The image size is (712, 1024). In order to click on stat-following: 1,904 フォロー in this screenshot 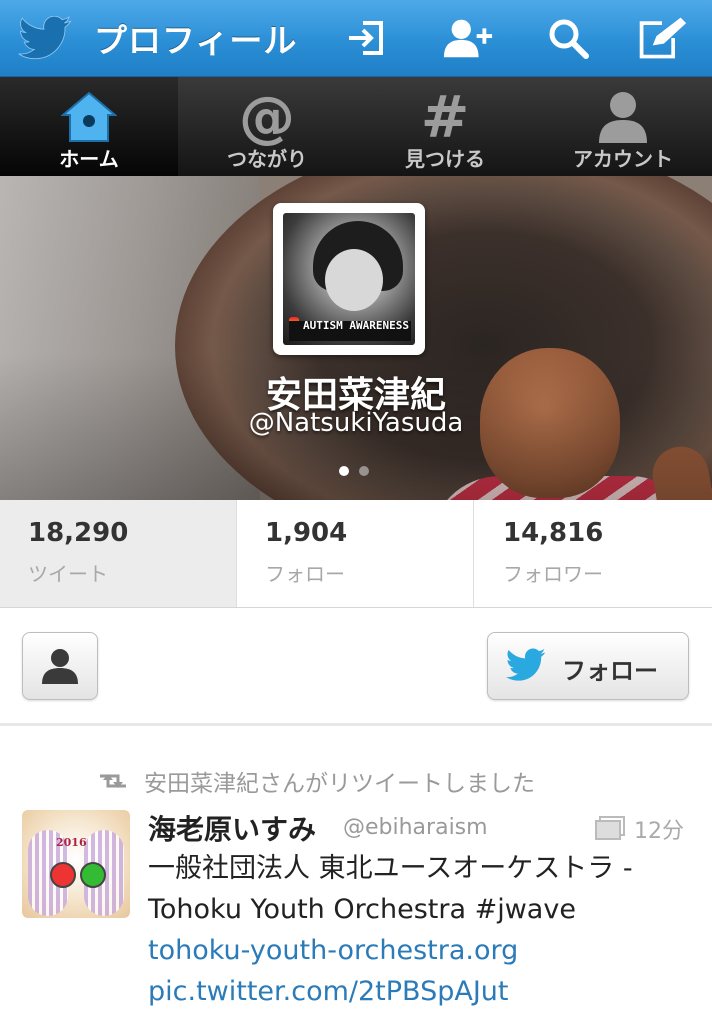, I will do `click(355, 553)`.